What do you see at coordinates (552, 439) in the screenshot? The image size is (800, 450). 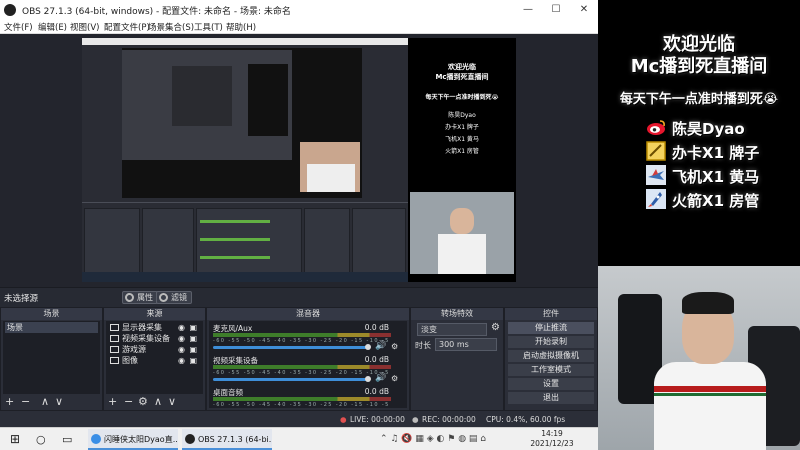 I see `clock: 14:19 2021/12/23` at bounding box center [552, 439].